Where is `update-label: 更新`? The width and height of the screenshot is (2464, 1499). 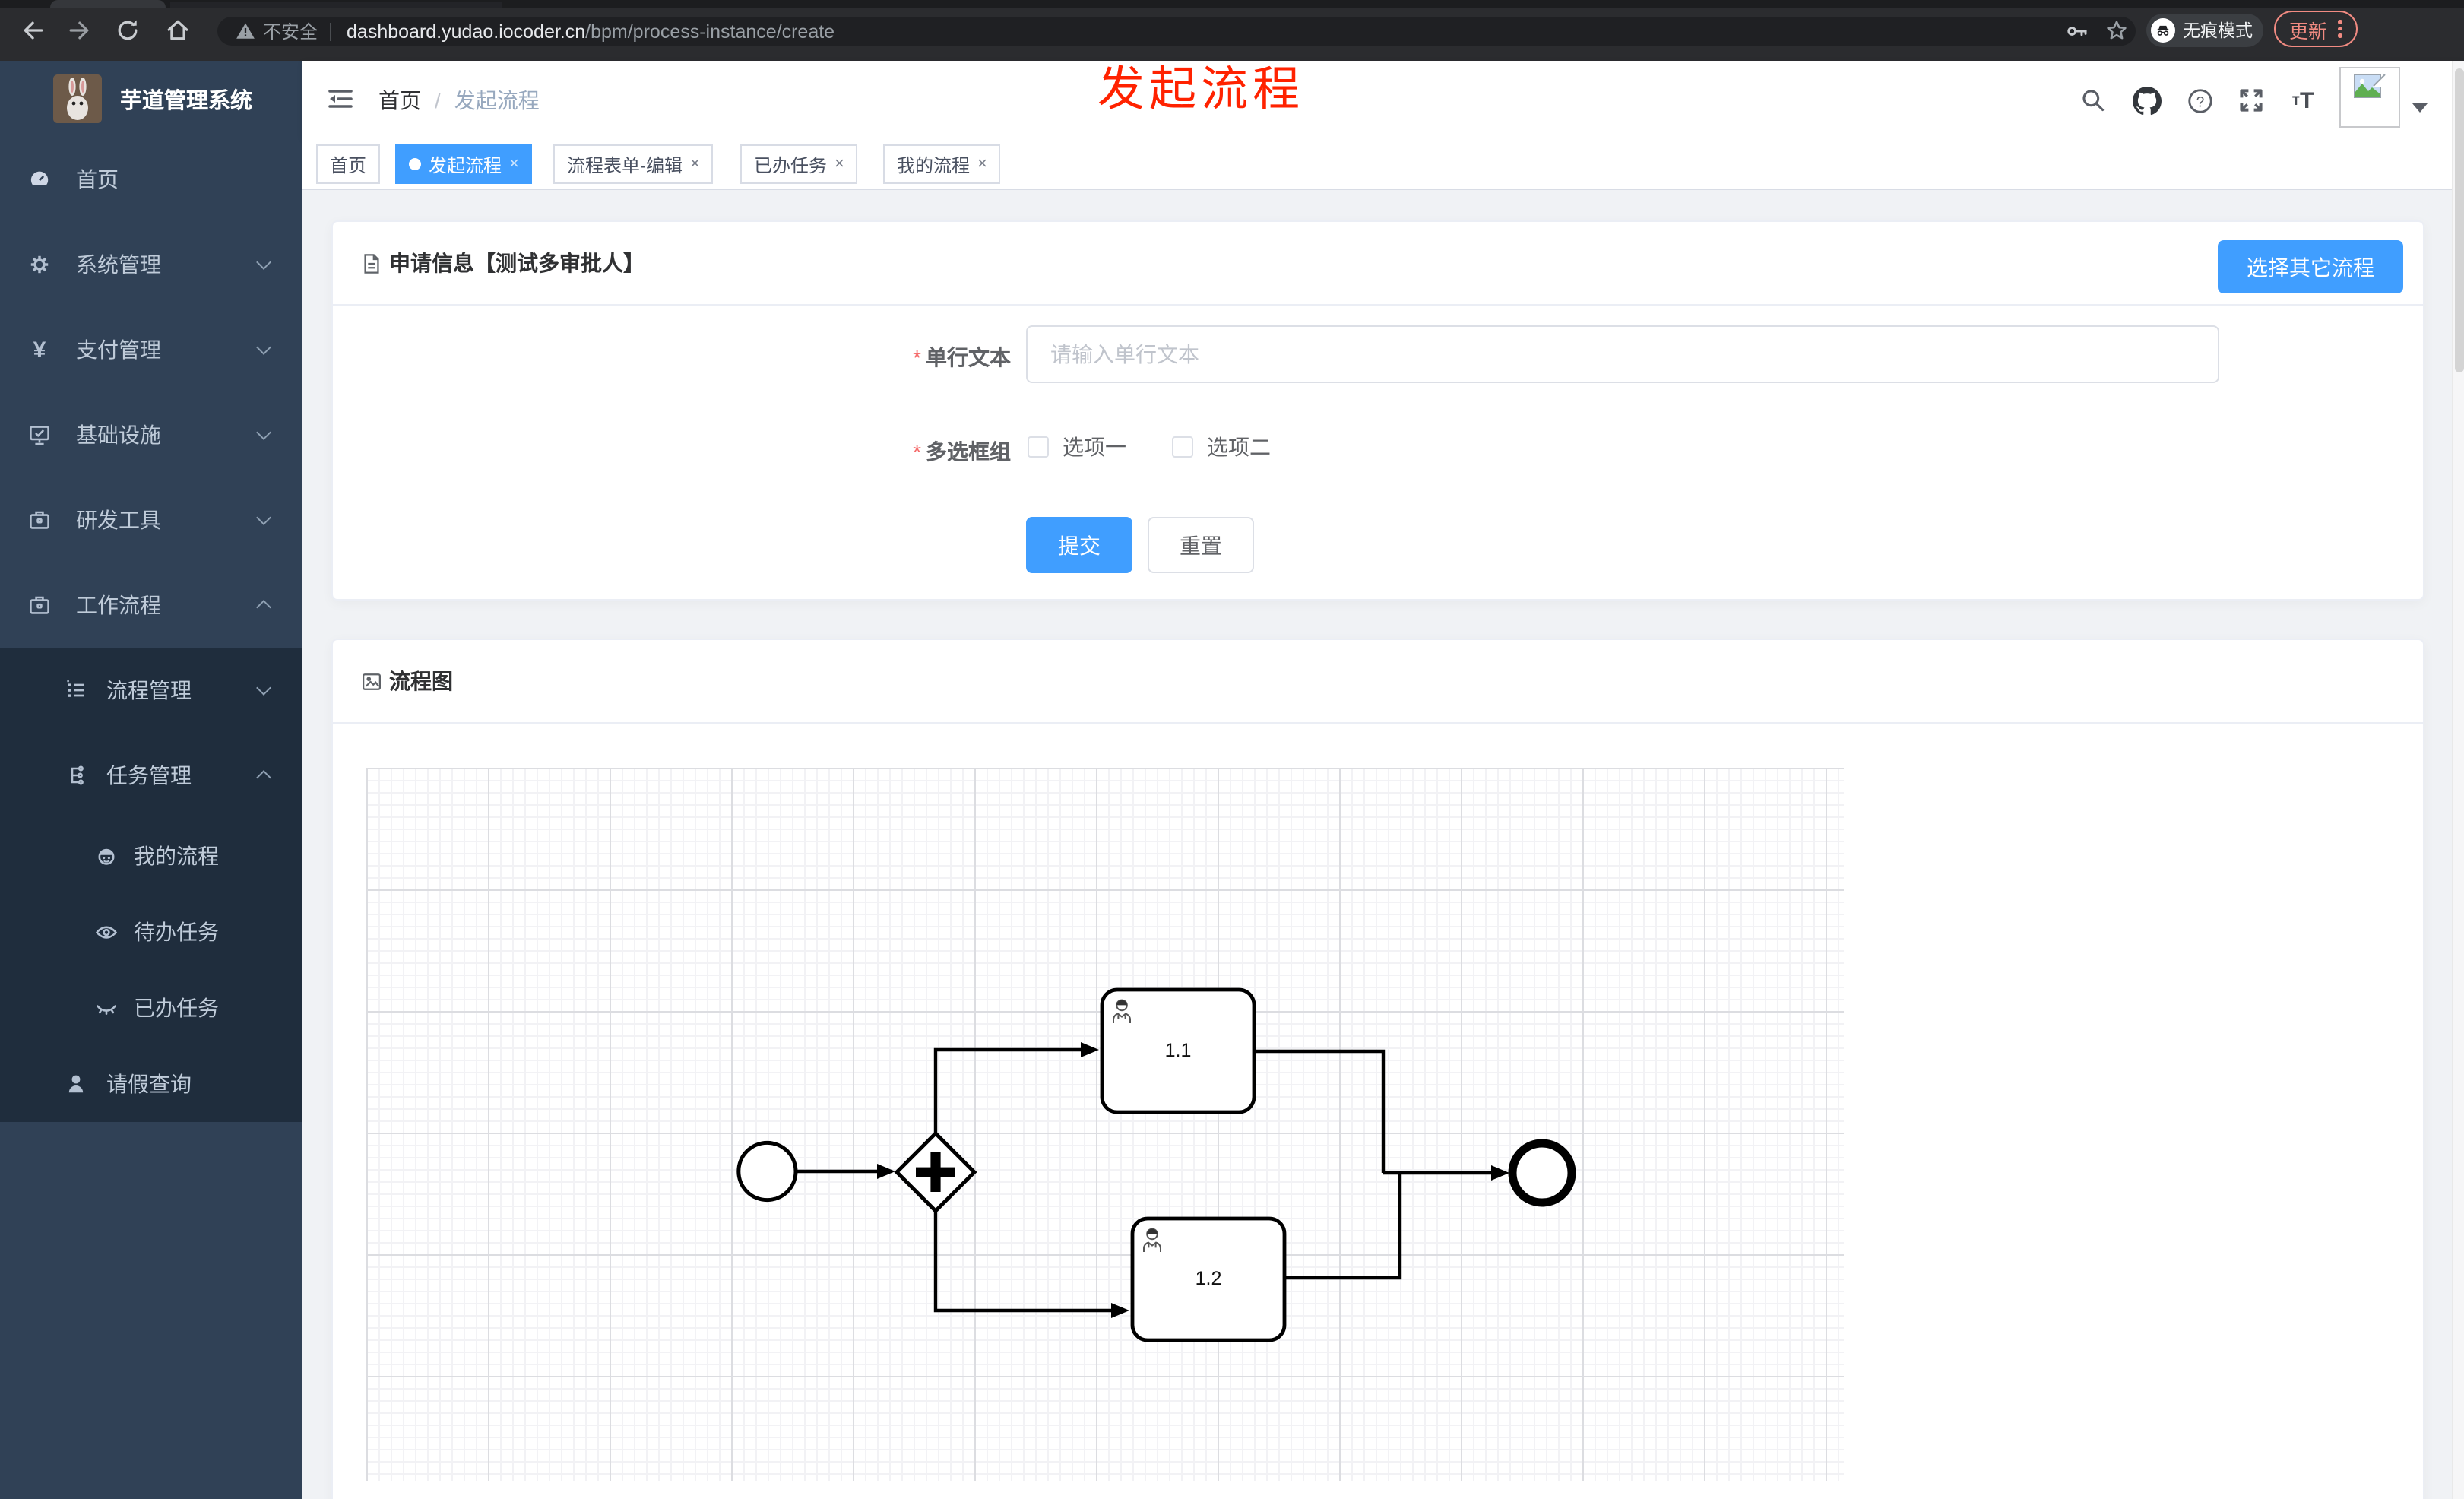
update-label: 更新 is located at coordinates (2308, 31).